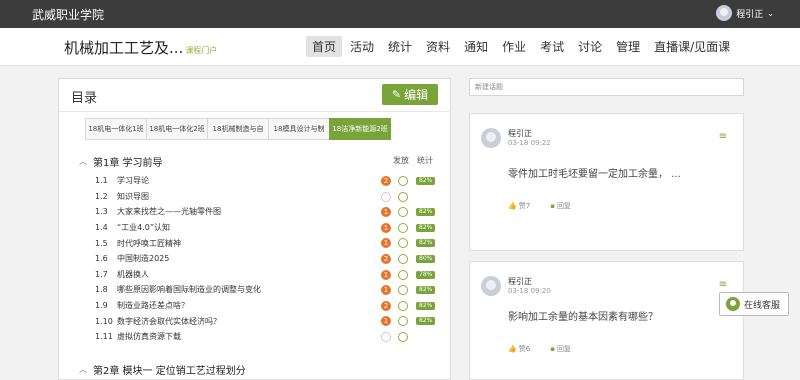 The width and height of the screenshot is (800, 380). I want to click on school-name: 武威职业学院, so click(68, 14).